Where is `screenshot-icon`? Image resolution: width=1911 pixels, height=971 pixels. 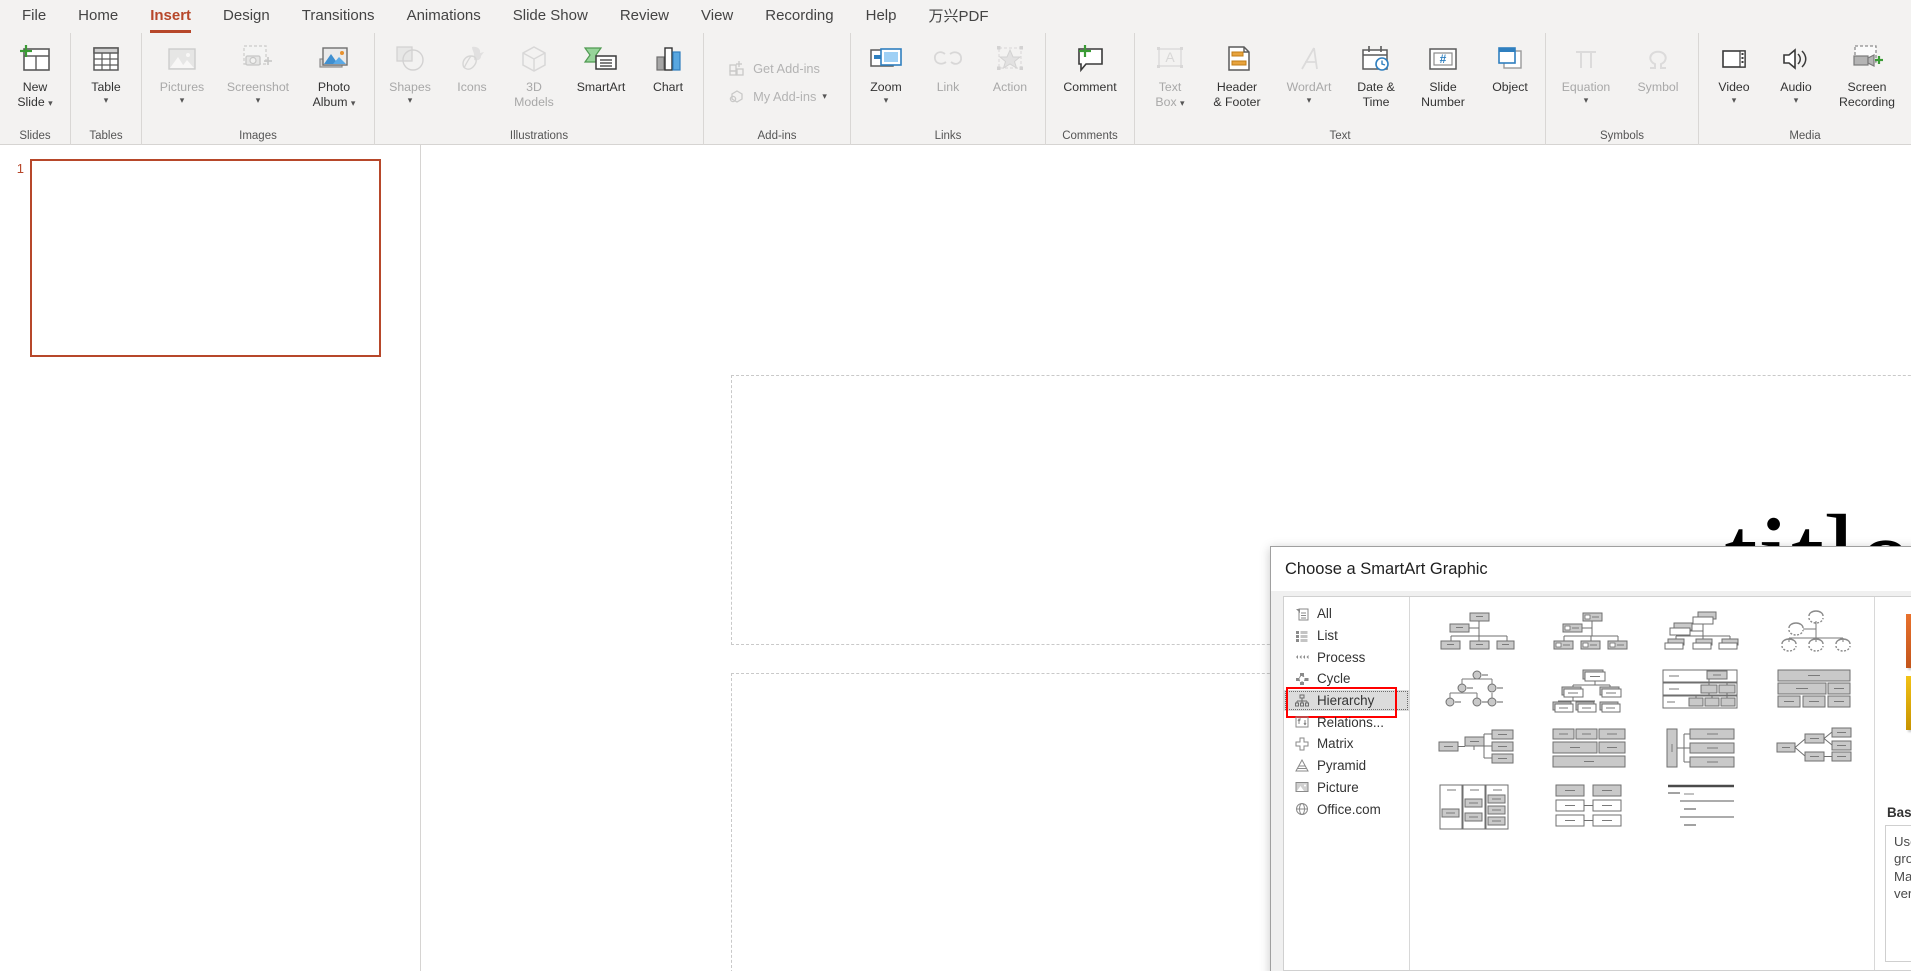 screenshot-icon is located at coordinates (258, 59).